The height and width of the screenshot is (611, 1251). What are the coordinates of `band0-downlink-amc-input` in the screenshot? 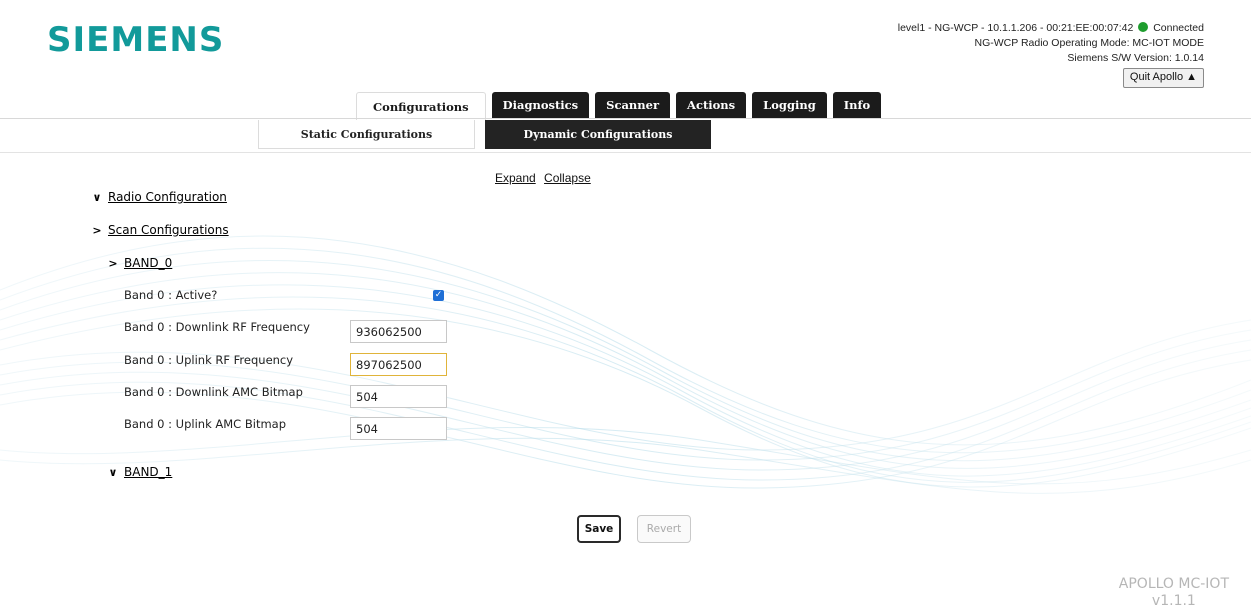 It's located at (398, 396).